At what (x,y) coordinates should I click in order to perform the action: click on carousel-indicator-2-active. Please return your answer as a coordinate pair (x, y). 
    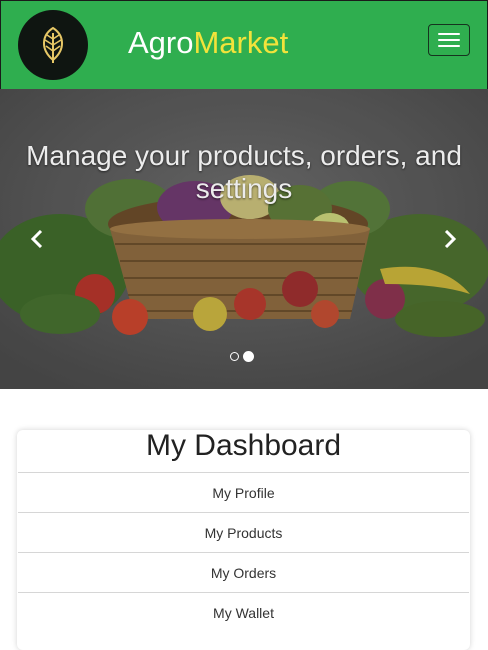
    Looking at the image, I should click on (248, 356).